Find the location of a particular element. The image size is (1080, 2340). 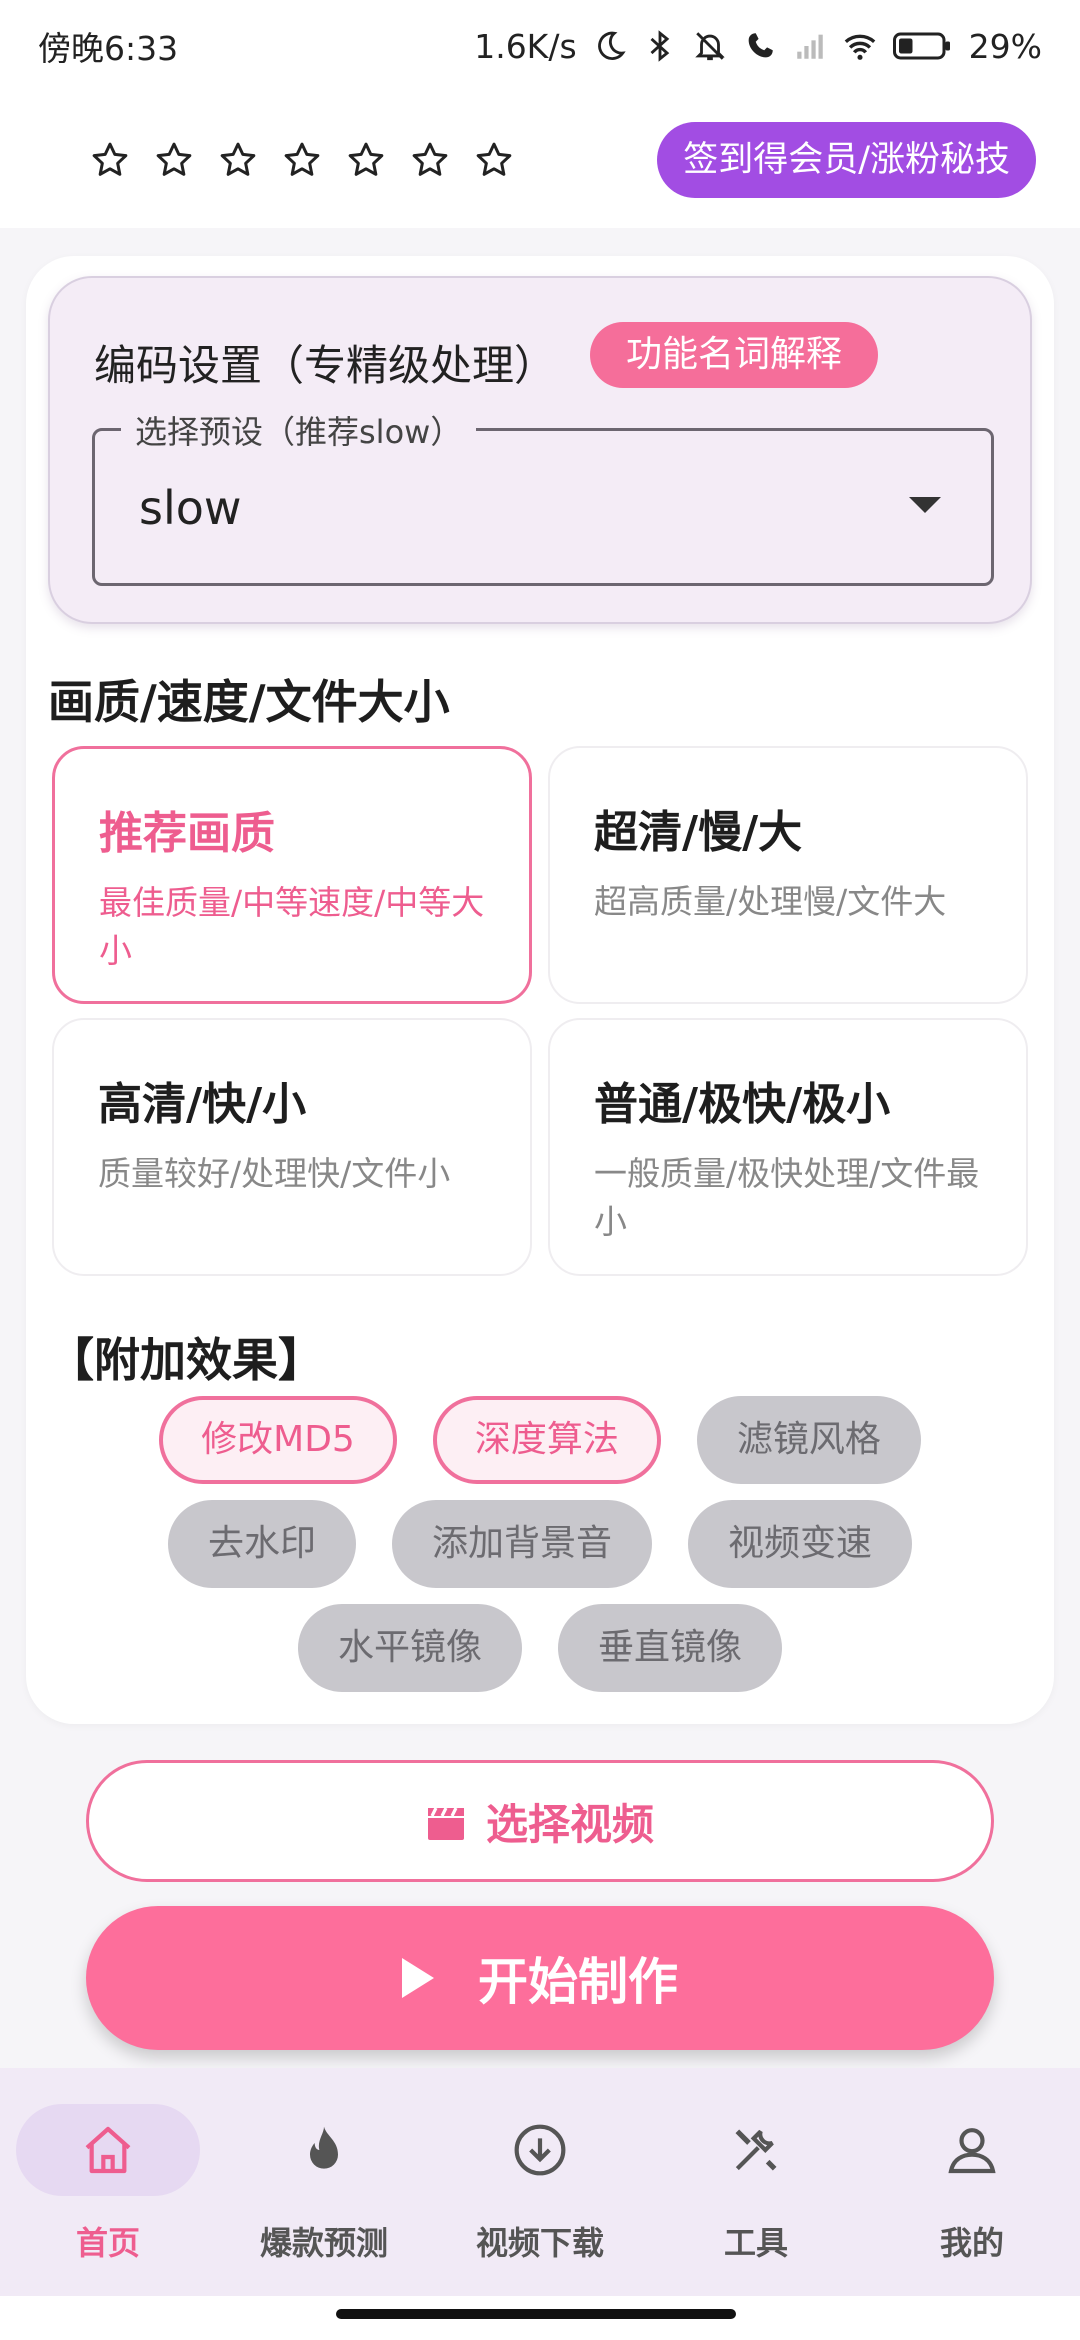

play-icon is located at coordinates (418, 1978).